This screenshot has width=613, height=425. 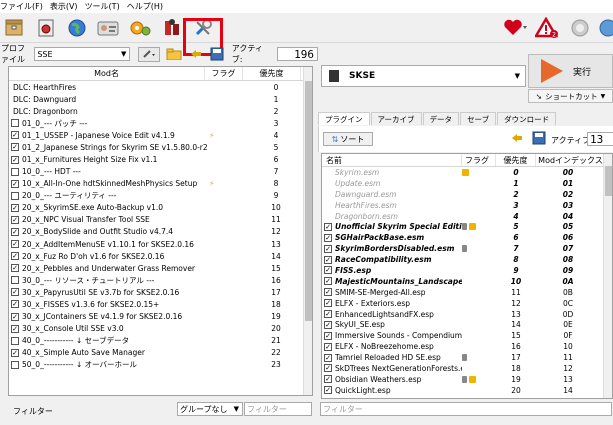 I want to click on plugins-gear-icon, so click(x=140, y=28).